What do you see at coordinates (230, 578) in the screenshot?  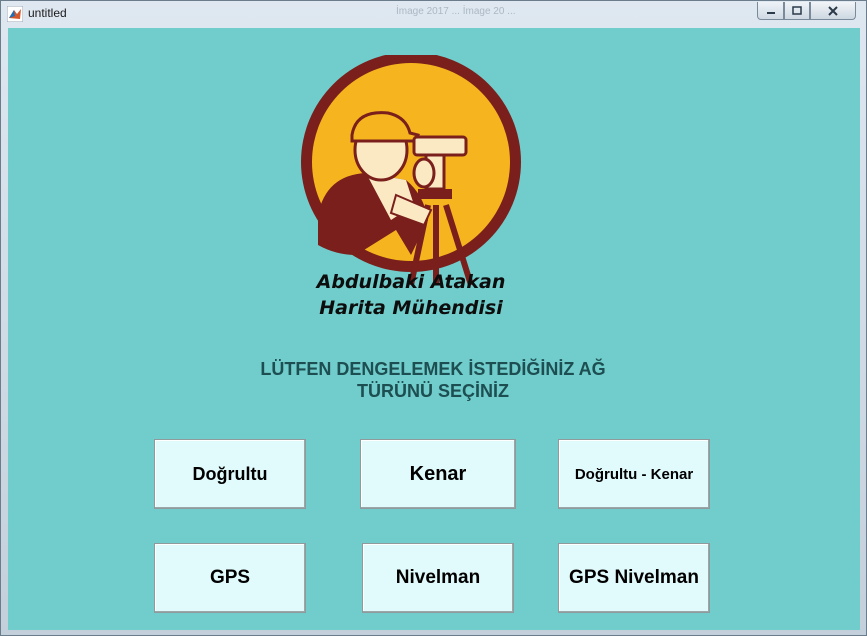 I see `gps-button: GPS` at bounding box center [230, 578].